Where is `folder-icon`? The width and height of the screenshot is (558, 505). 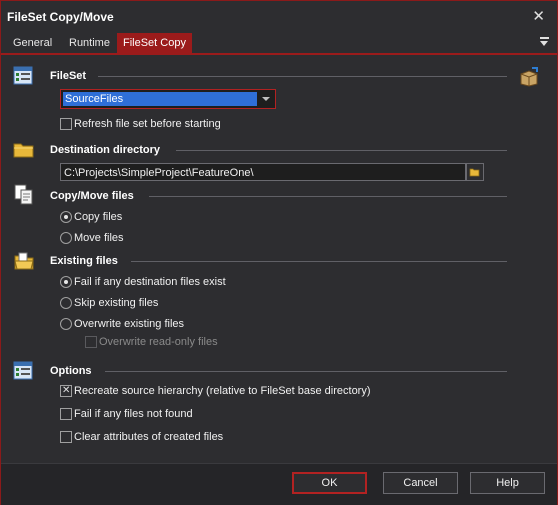 folder-icon is located at coordinates (23, 150).